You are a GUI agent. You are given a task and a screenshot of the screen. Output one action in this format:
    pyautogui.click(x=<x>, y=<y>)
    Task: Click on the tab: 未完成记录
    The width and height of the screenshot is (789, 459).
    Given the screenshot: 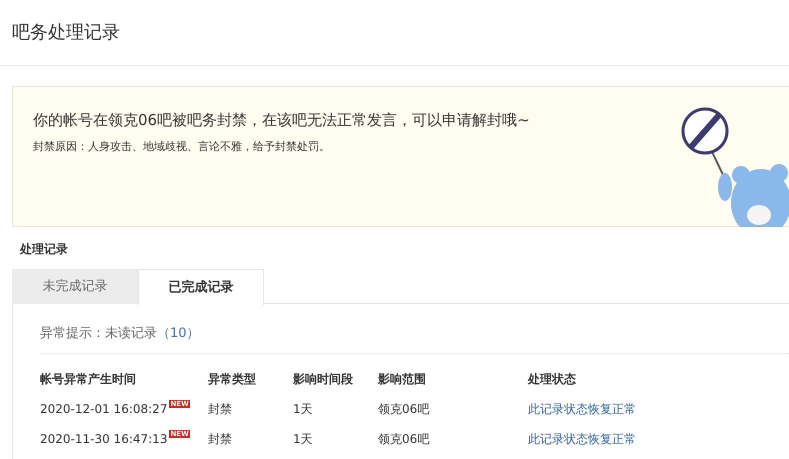 What is the action you would take?
    pyautogui.click(x=75, y=286)
    